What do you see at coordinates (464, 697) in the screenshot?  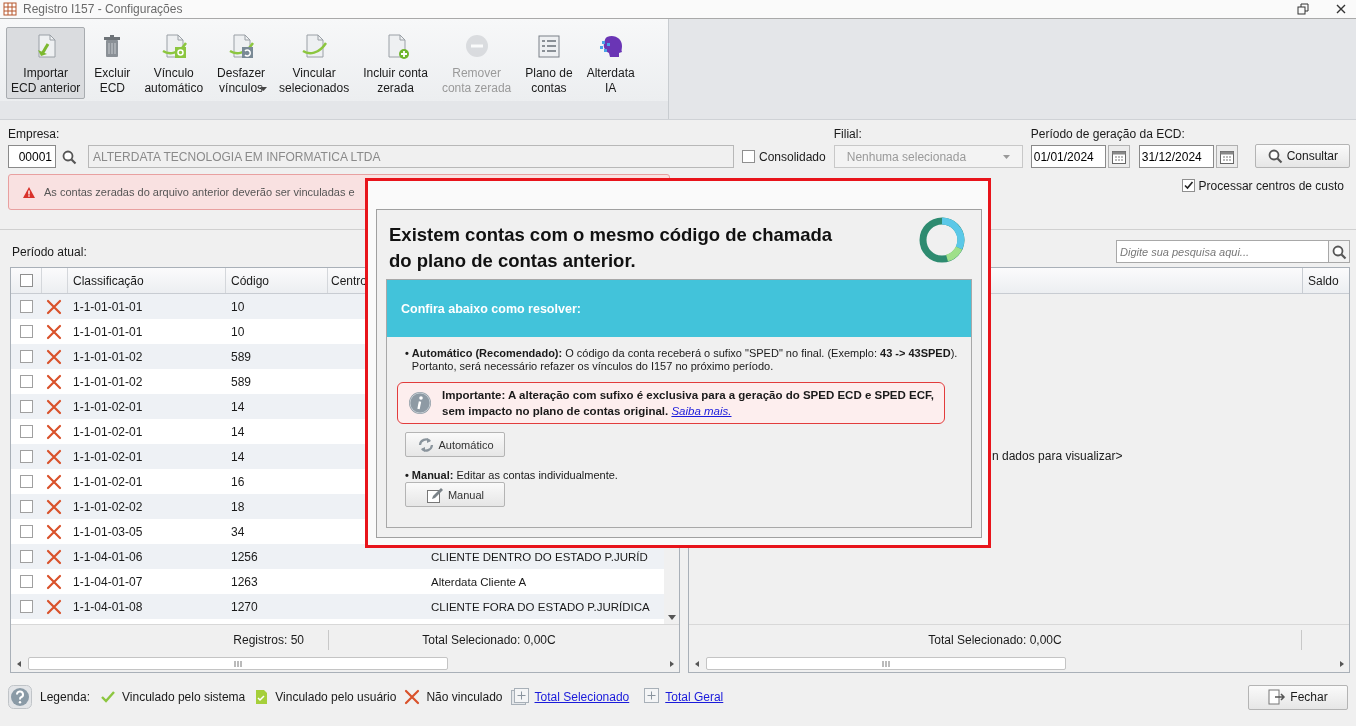 I see `legend-item: Não vinculado` at bounding box center [464, 697].